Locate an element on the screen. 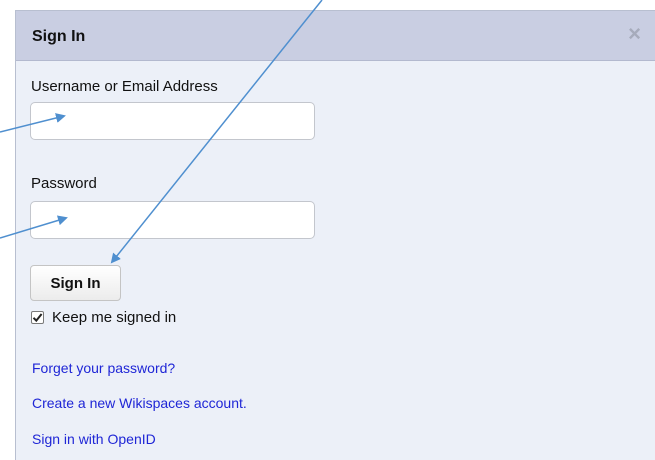 This screenshot has height=460, width=655. close-icon: × is located at coordinates (634, 34).